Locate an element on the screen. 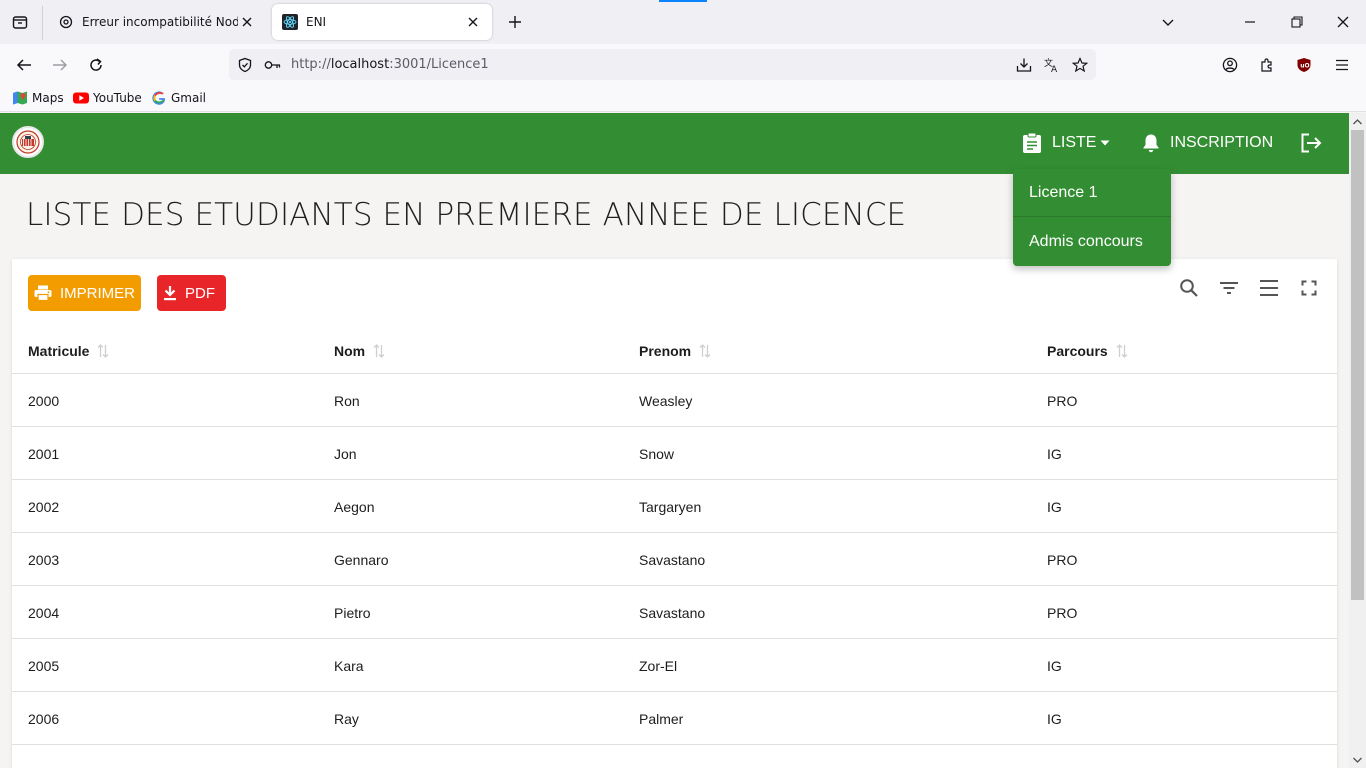  bookmark-youtube: YouTube is located at coordinates (107, 98).